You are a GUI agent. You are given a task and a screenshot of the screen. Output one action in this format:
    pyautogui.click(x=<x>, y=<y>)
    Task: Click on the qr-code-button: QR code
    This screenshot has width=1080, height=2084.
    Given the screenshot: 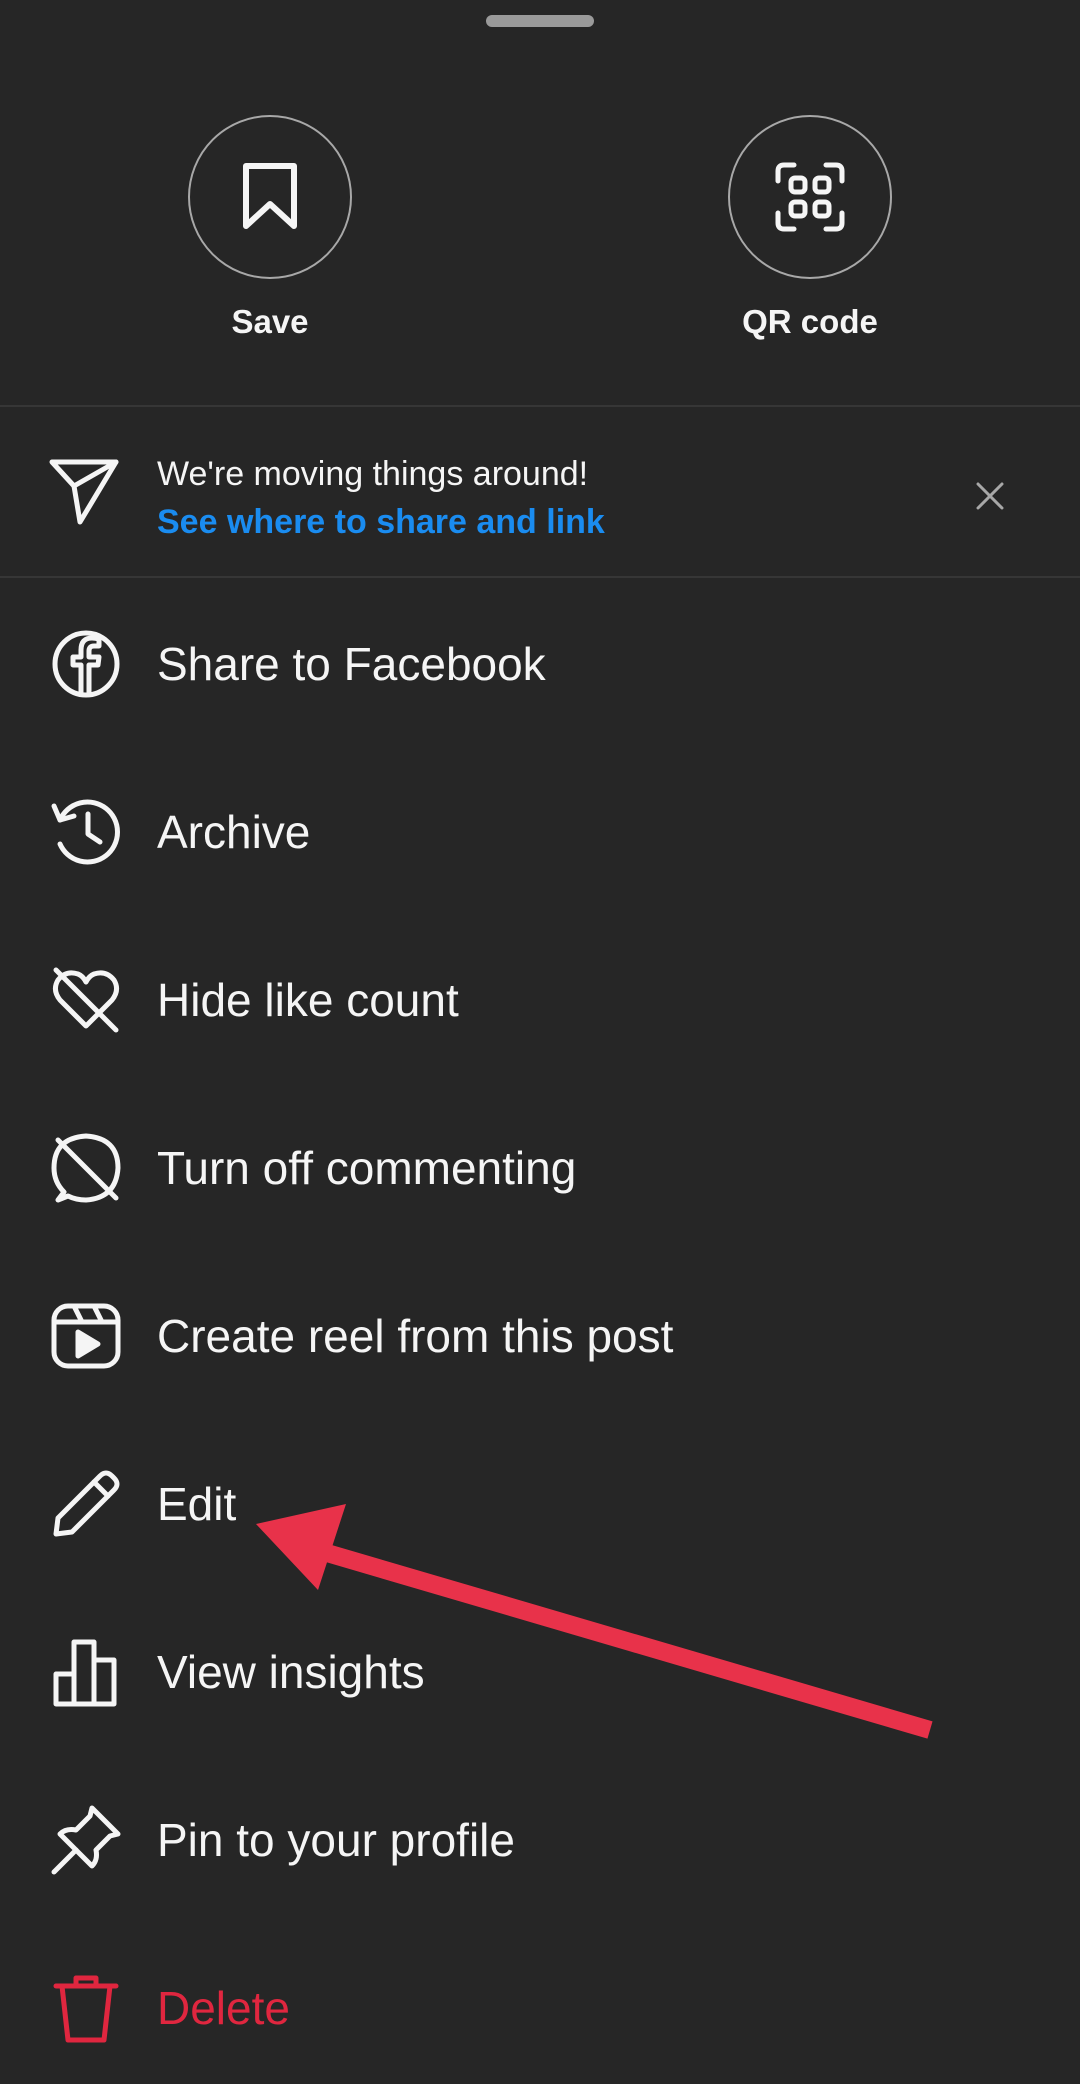 What is the action you would take?
    pyautogui.click(x=810, y=228)
    